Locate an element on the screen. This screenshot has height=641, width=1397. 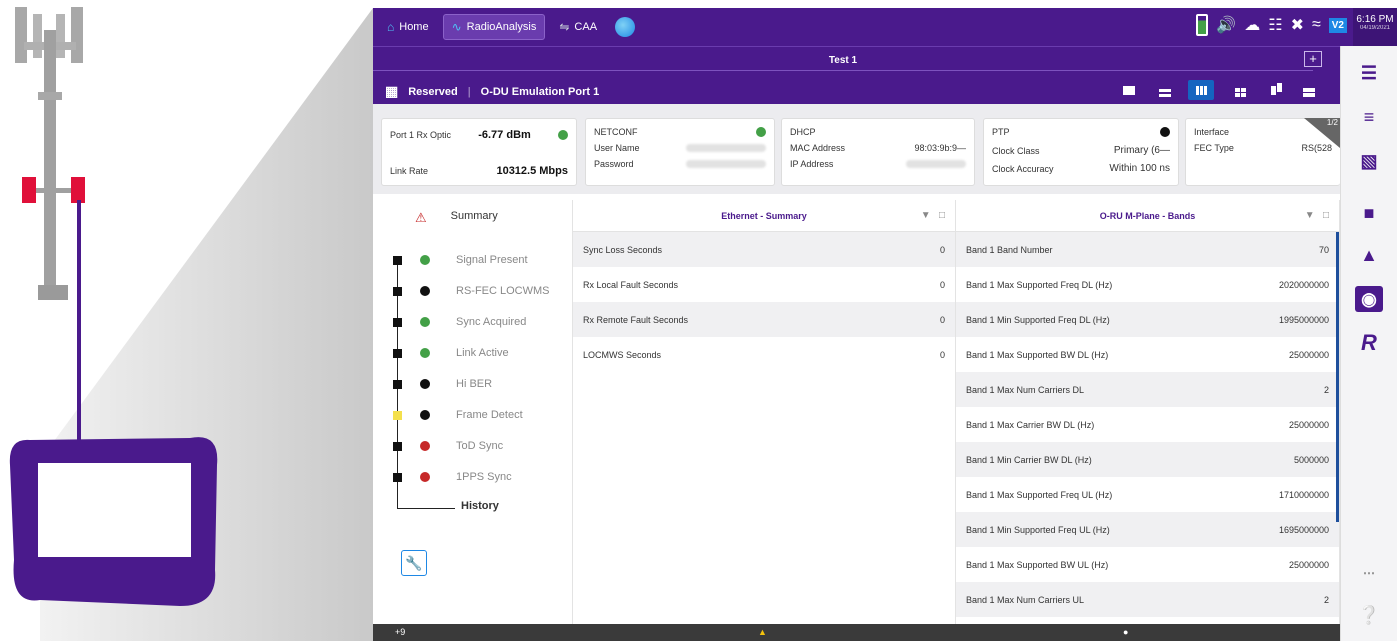
dhcp-card: DHCP MAC Address 98:03:9b:9— IP Address is located at coordinates (878, 152).